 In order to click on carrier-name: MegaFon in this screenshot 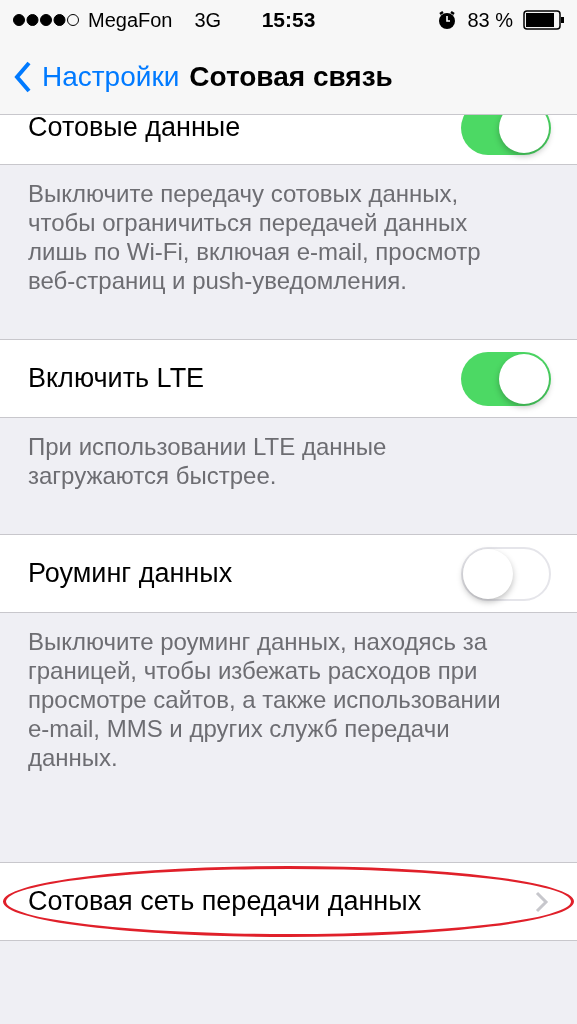, I will do `click(130, 20)`.